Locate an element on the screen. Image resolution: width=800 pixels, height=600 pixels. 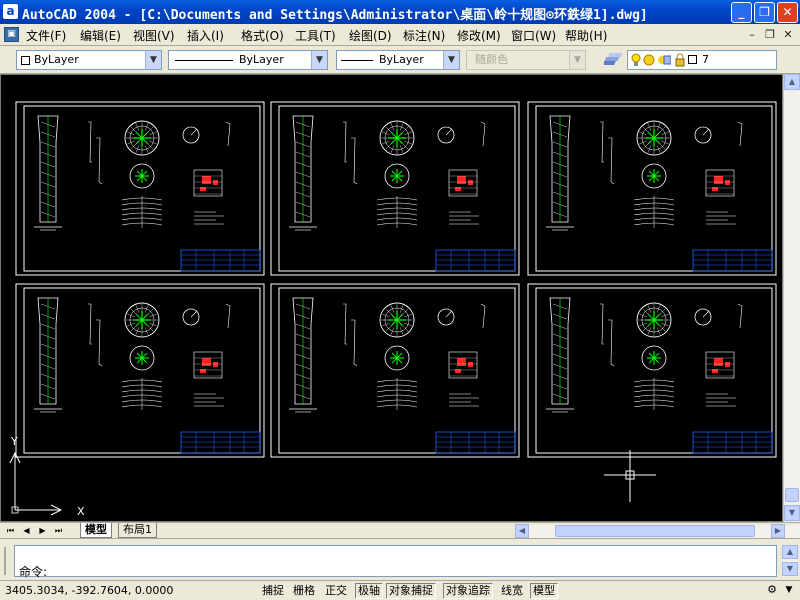
autocad-app-icon: a is located at coordinates (10, 11).